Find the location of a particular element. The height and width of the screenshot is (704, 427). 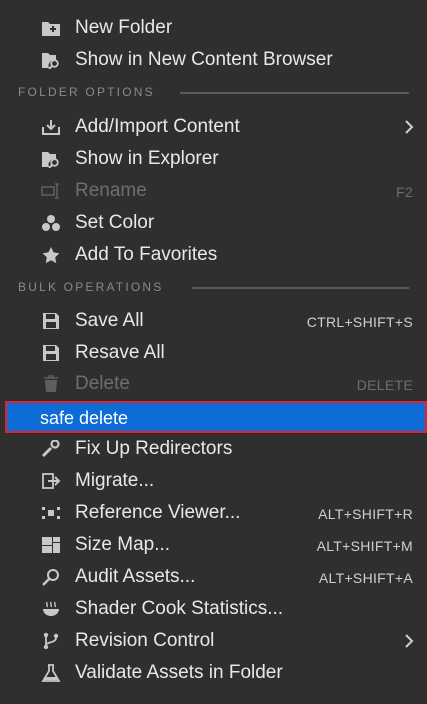

menu-item-label: Revision Control is located at coordinates (145, 640).